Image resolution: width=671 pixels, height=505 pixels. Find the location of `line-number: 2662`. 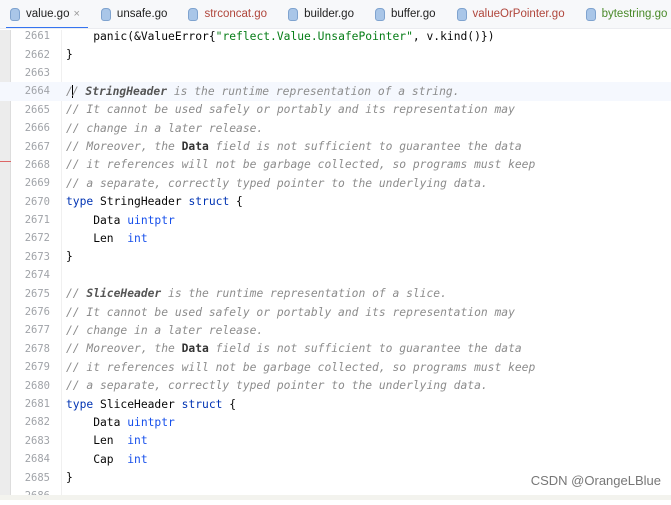

line-number: 2662 is located at coordinates (25, 55).